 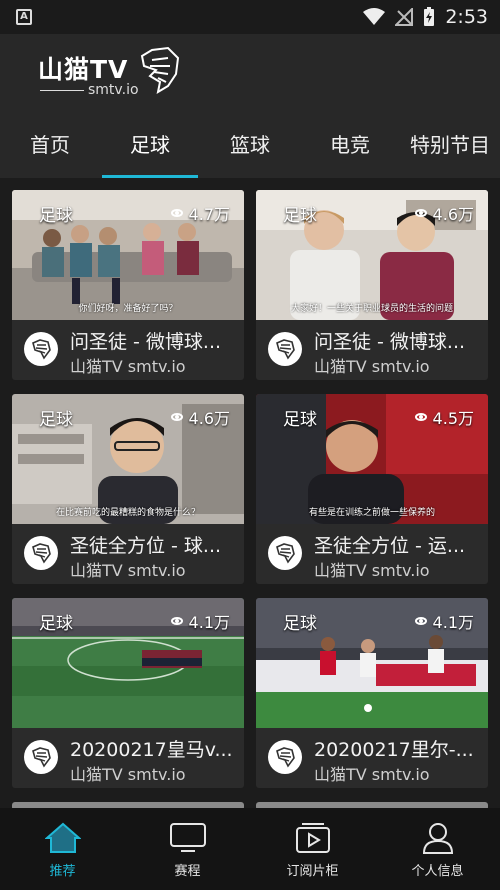 I want to click on status-bar: A 2:53, so click(x=250, y=17).